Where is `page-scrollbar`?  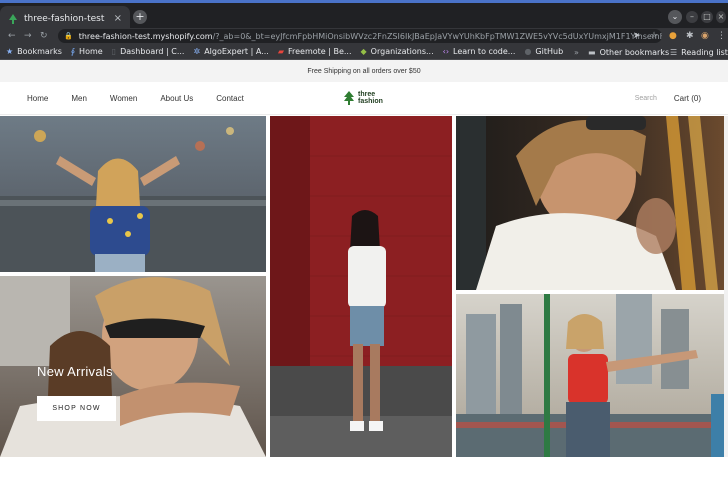
page-scrollbar is located at coordinates (726, 286).